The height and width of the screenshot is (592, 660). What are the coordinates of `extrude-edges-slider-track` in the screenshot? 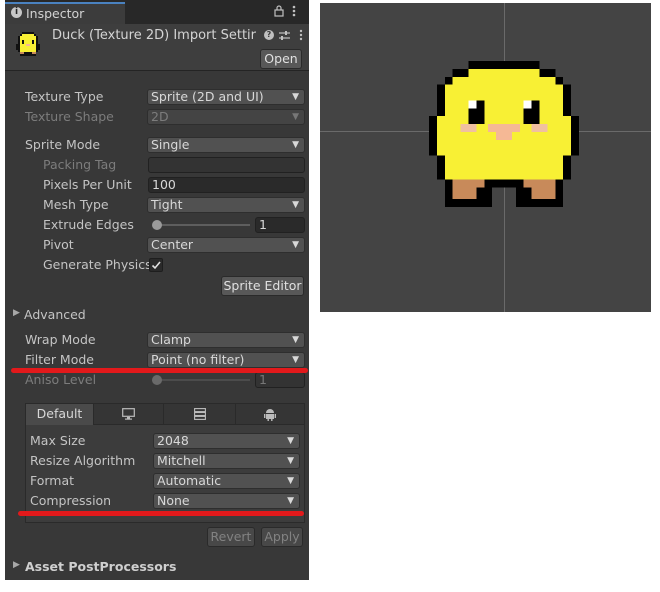 It's located at (201, 225).